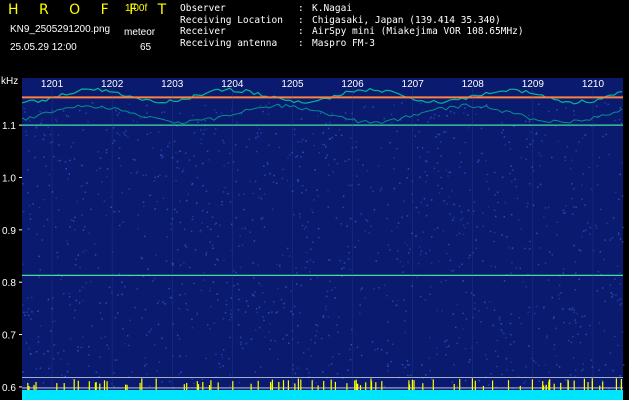 The height and width of the screenshot is (400, 629). I want to click on app-title: H R O F F T, so click(91, 10).